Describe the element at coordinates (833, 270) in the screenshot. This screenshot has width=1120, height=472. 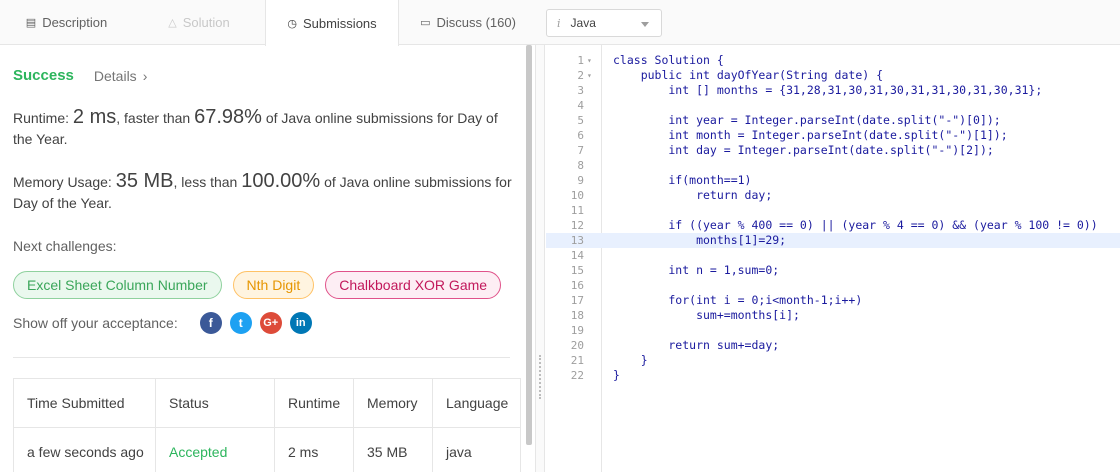
I see `code-line: 15 int n = 1,sum=0;` at that location.